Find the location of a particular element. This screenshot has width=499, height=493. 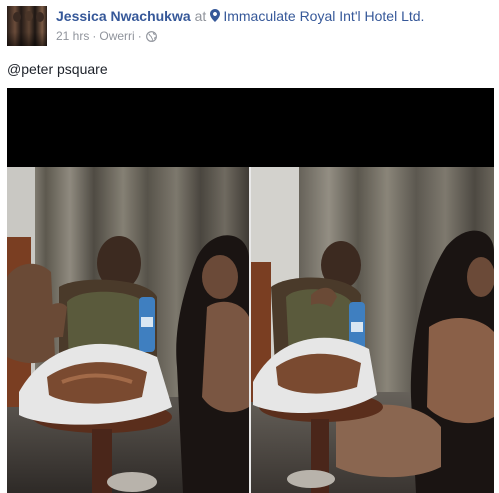

post-meta: 21 hrs · Owerri · is located at coordinates (106, 36).